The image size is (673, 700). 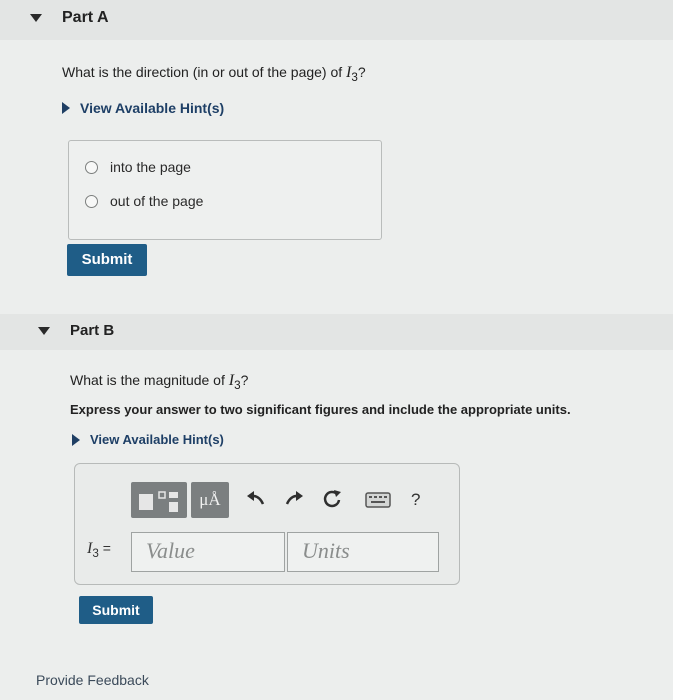 I want to click on choice-label: into the page, so click(x=150, y=167).